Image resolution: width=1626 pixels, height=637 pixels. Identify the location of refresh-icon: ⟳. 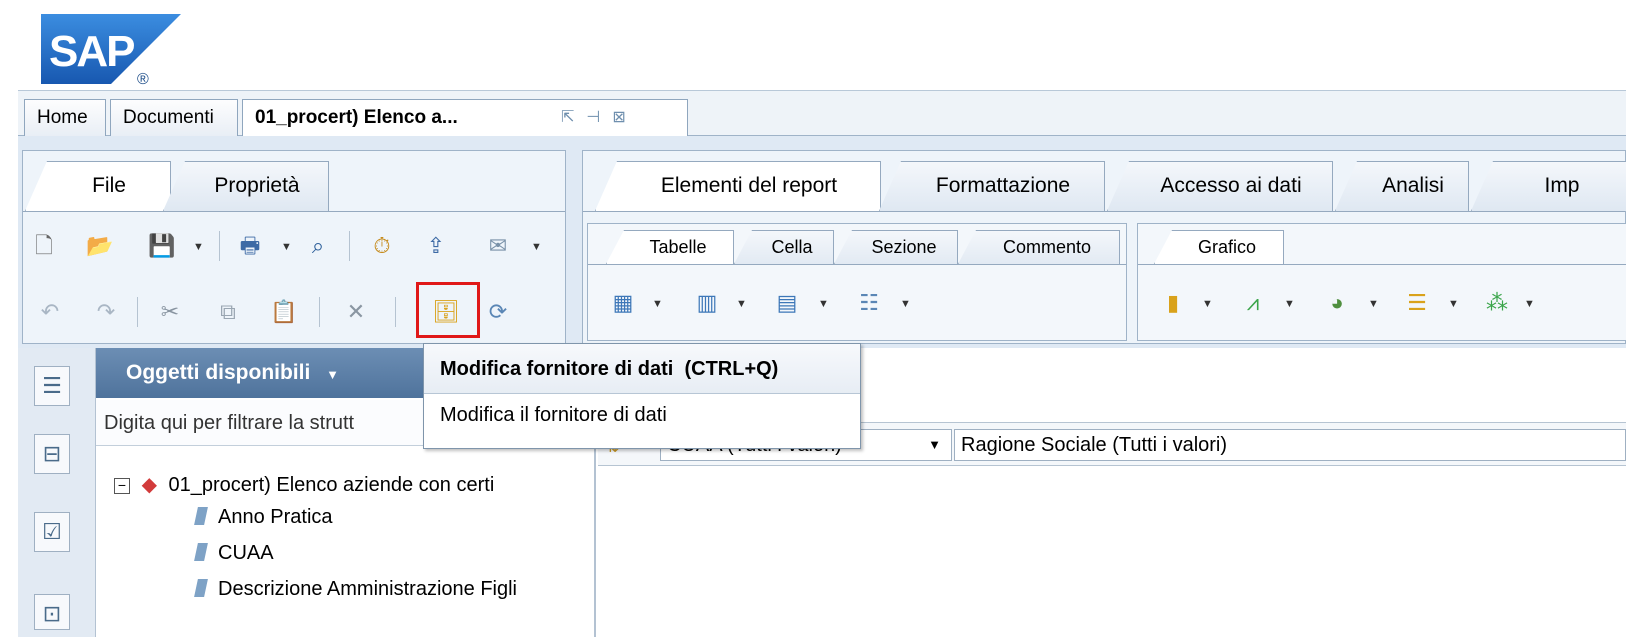
(498, 312).